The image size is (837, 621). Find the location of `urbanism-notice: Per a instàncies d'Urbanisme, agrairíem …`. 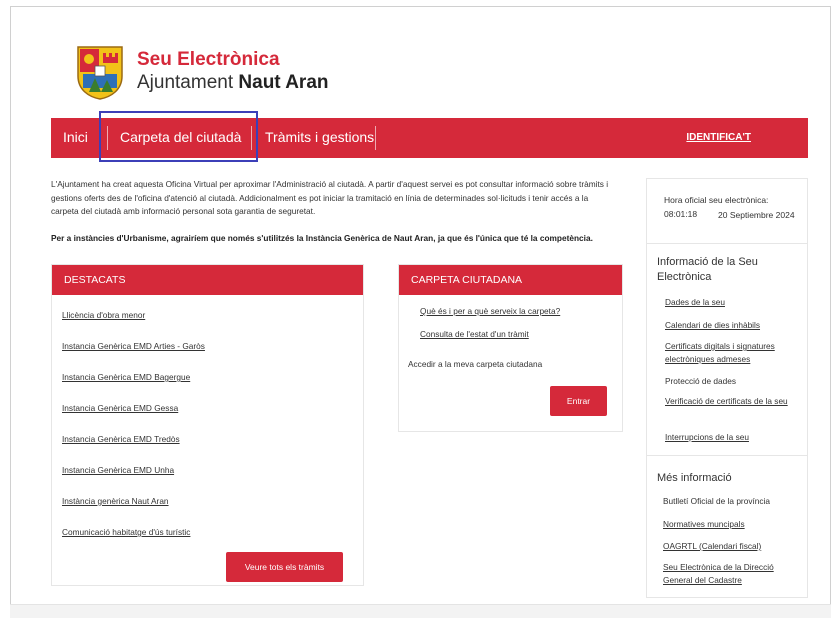

urbanism-notice: Per a instàncies d'Urbanisme, agrairíem … is located at coordinates (322, 238).